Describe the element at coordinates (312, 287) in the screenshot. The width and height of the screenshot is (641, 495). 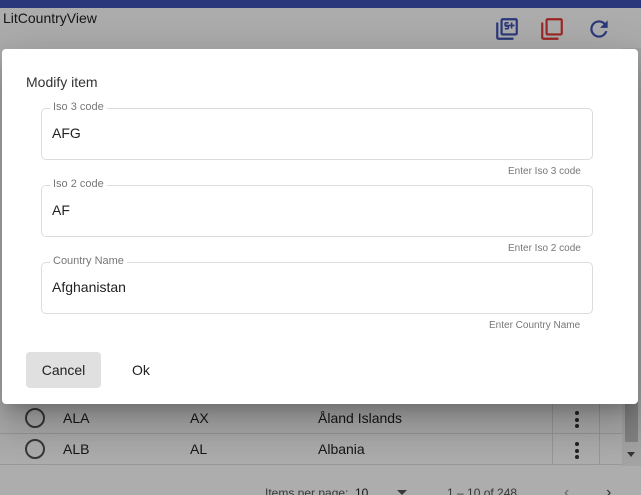
I see `country-name-input` at that location.